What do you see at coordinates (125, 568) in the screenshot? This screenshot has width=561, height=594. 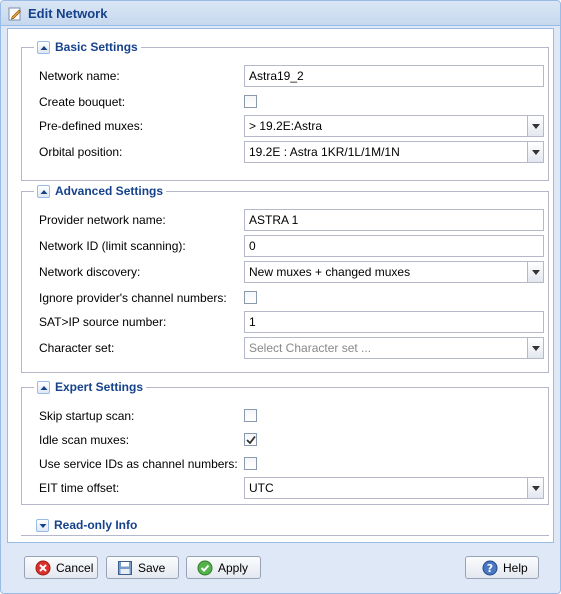 I see `save-icon` at bounding box center [125, 568].